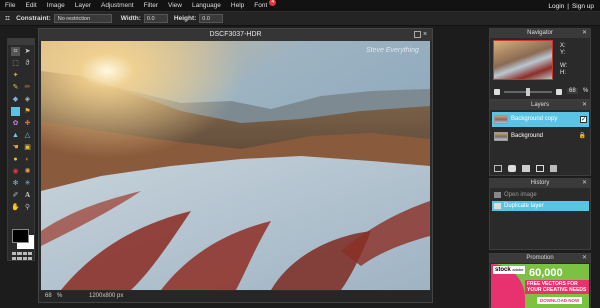 This screenshot has width=600, height=308. What do you see at coordinates (273, 3) in the screenshot?
I see `font-count-badge: 4` at bounding box center [273, 3].